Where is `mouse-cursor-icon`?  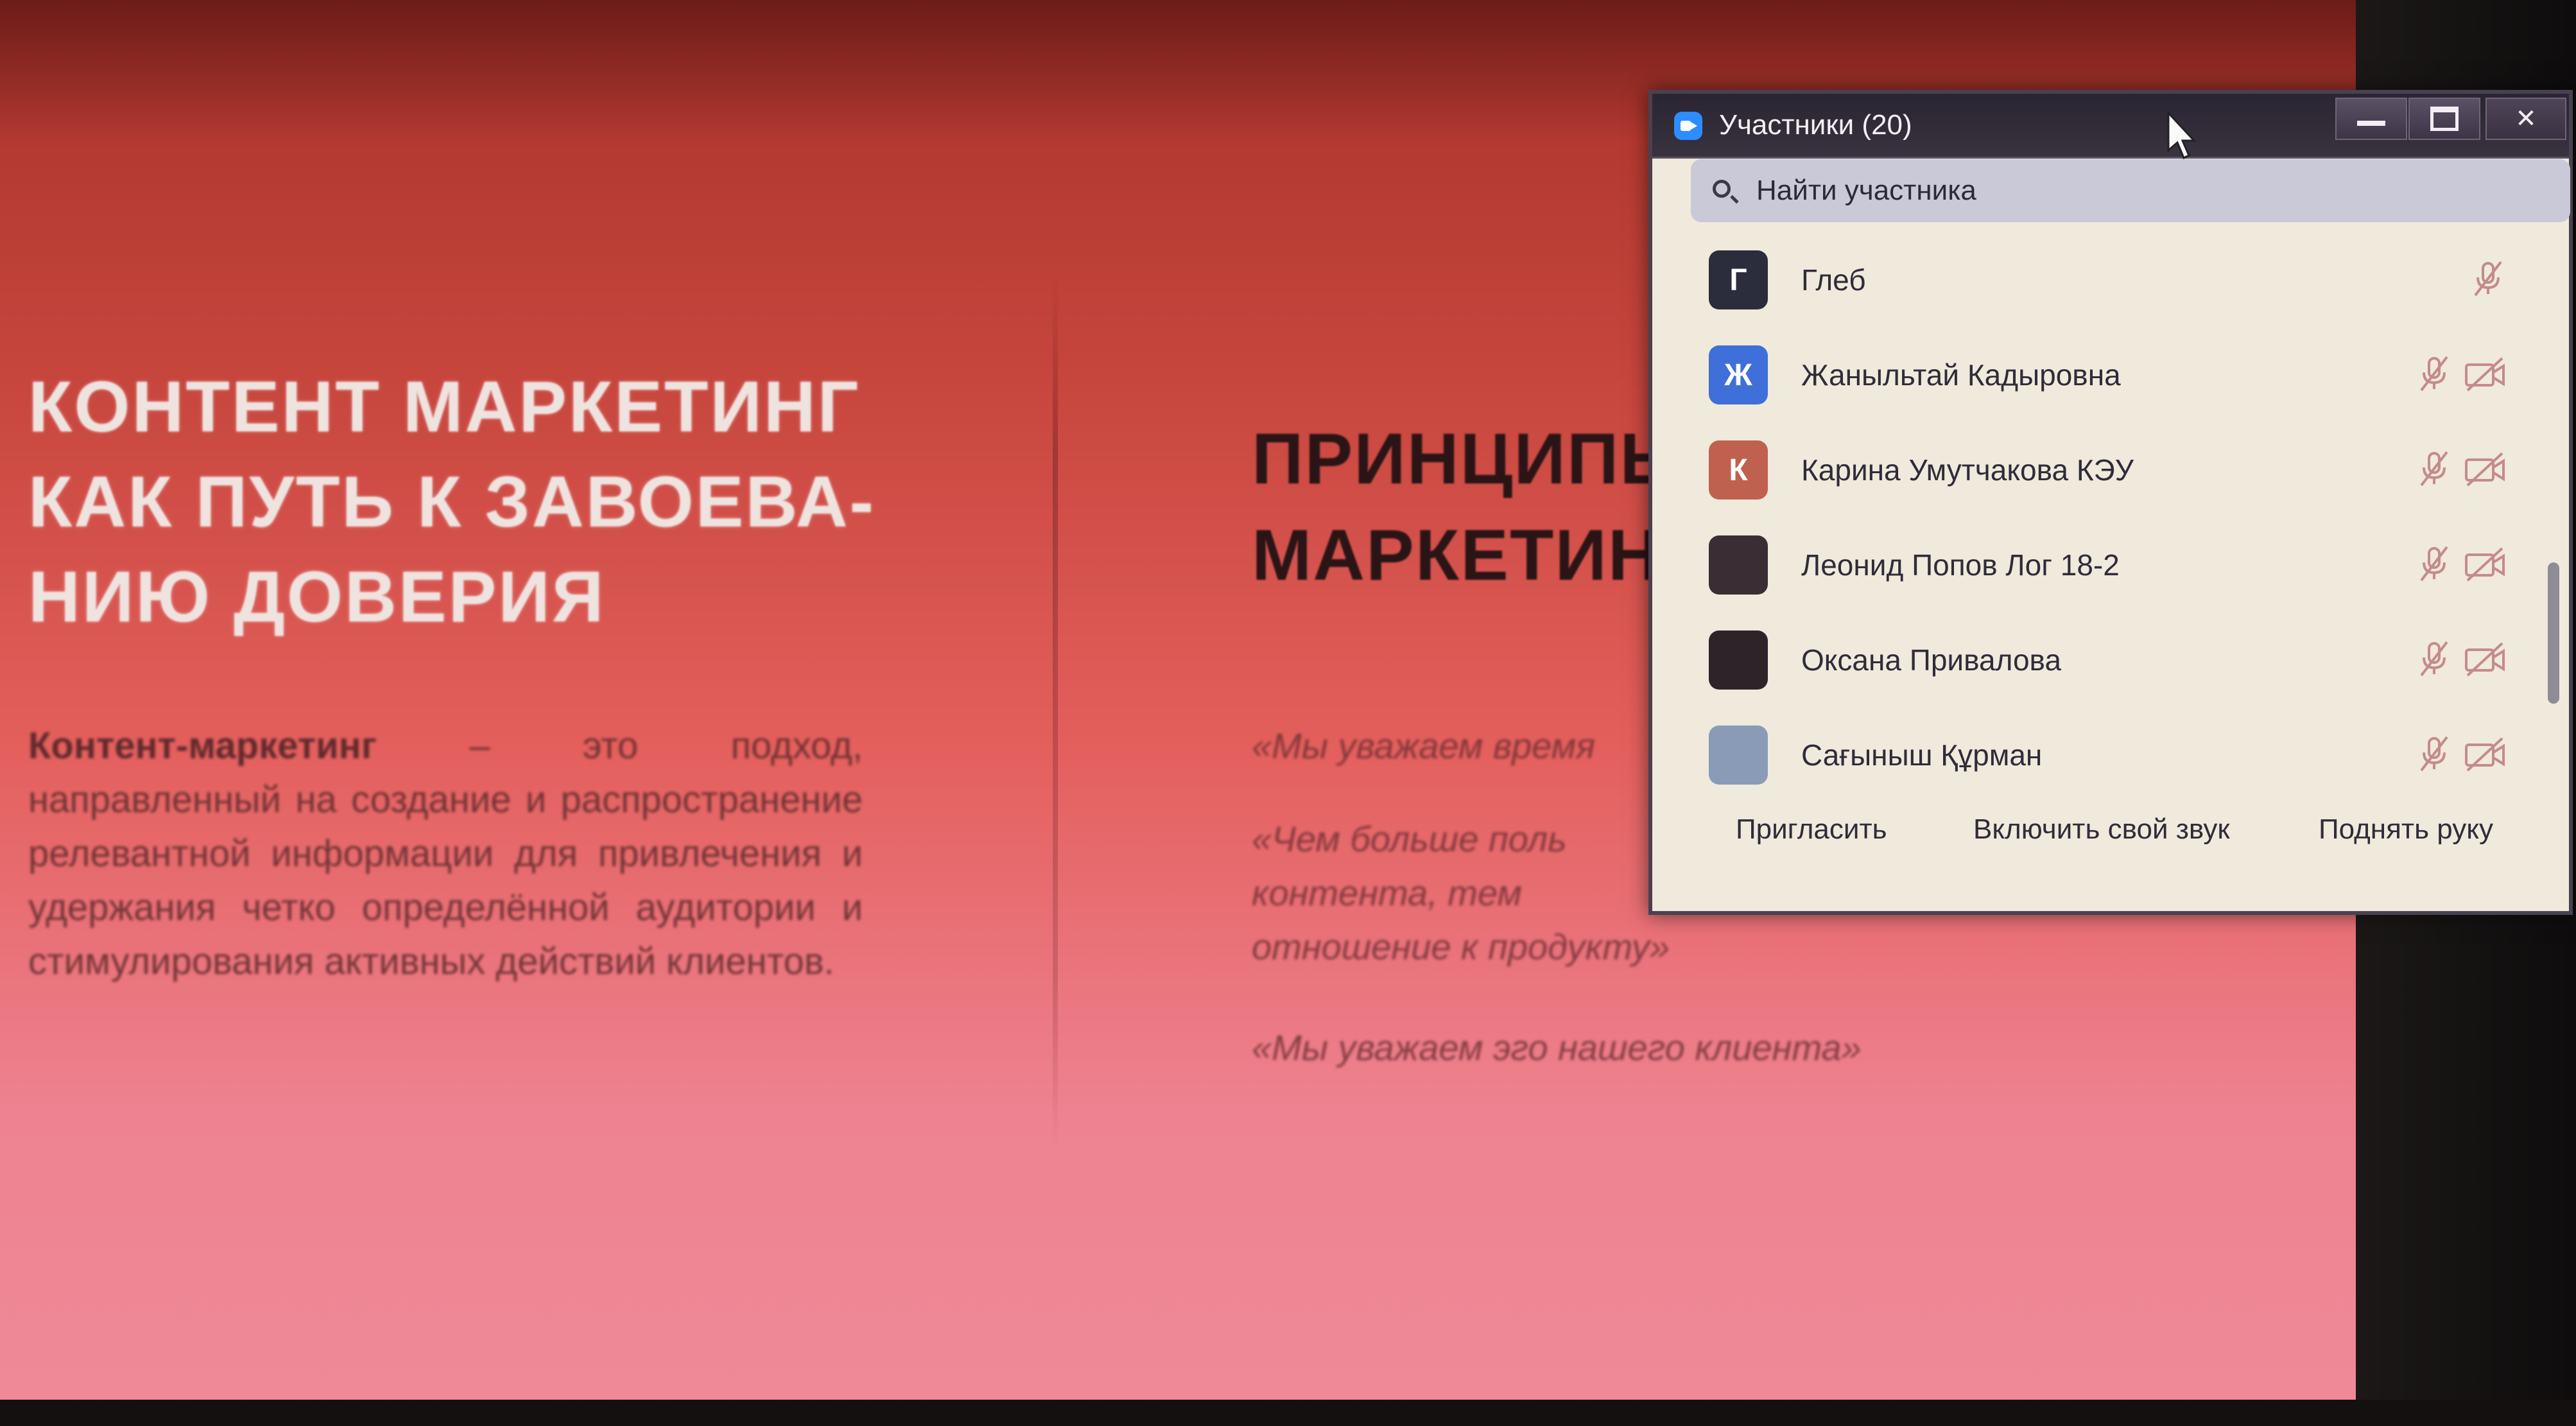 mouse-cursor-icon is located at coordinates (2182, 135).